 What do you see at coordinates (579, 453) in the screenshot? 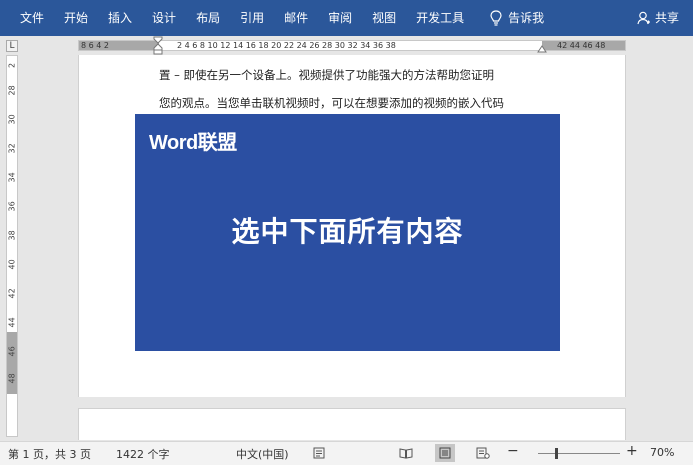
I see `zoom-slider` at bounding box center [579, 453].